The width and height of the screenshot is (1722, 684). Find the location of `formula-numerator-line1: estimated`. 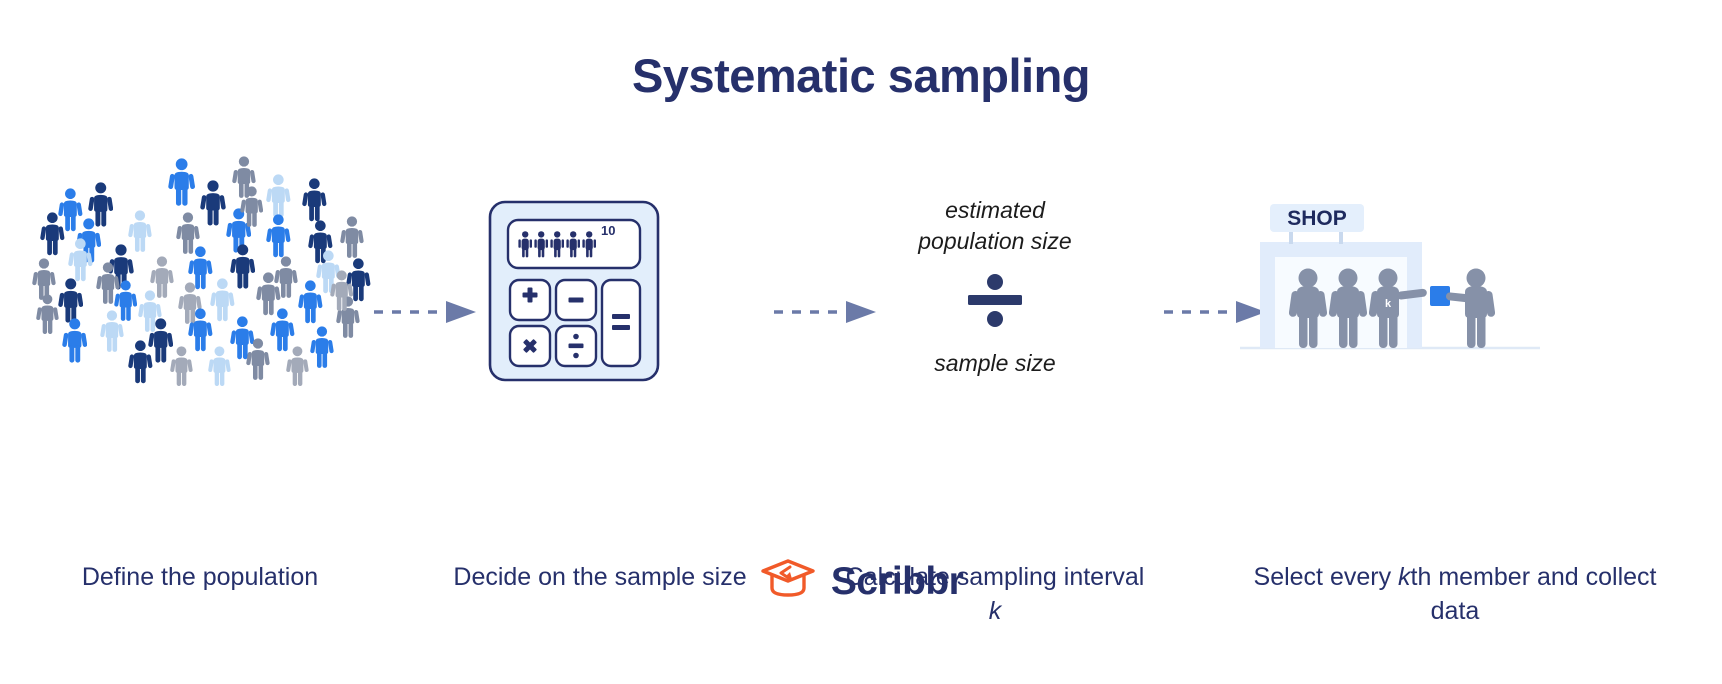

formula-numerator-line1: estimated is located at coordinates (995, 210).